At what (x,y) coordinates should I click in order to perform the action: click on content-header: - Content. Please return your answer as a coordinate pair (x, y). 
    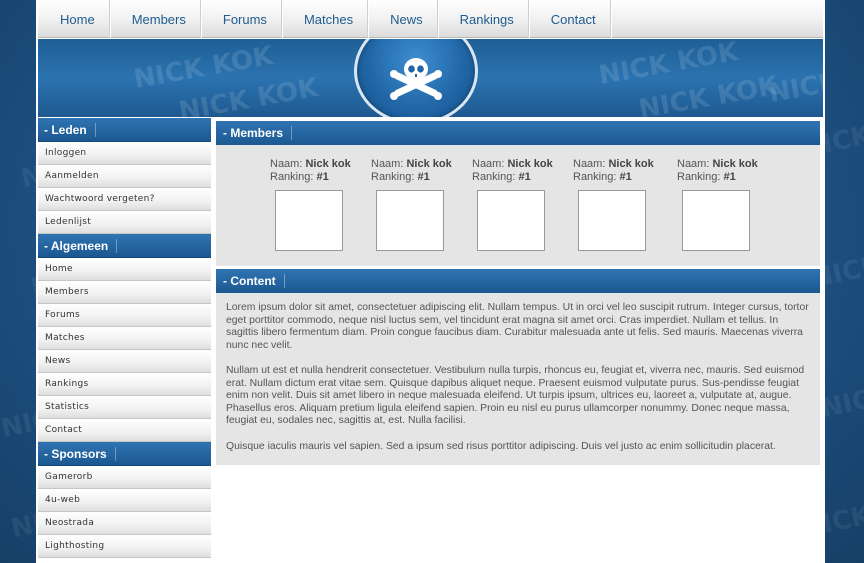
    Looking at the image, I should click on (518, 281).